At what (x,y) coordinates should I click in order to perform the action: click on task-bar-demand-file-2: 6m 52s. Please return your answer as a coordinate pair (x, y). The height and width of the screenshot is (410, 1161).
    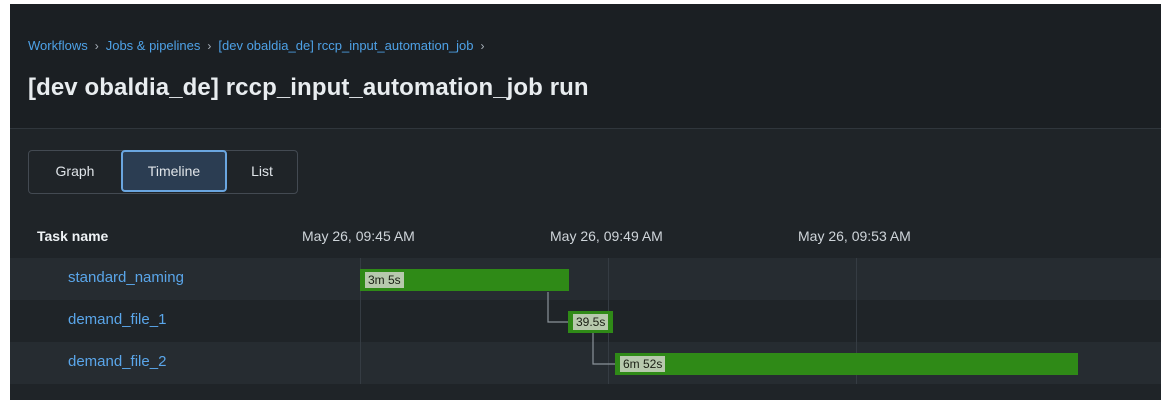
    Looking at the image, I should click on (846, 364).